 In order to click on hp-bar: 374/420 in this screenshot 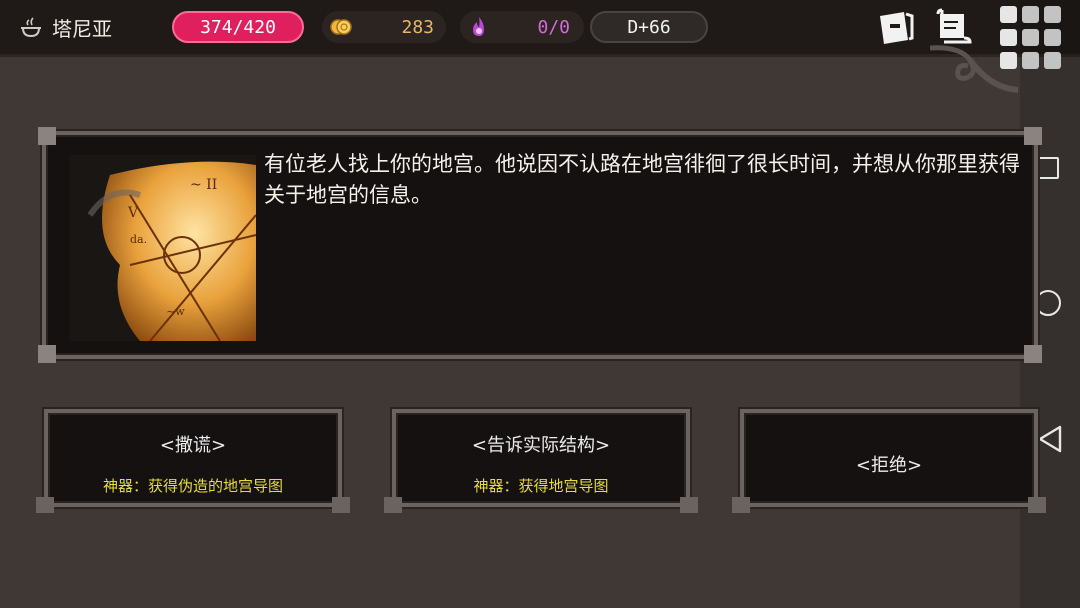, I will do `click(238, 27)`.